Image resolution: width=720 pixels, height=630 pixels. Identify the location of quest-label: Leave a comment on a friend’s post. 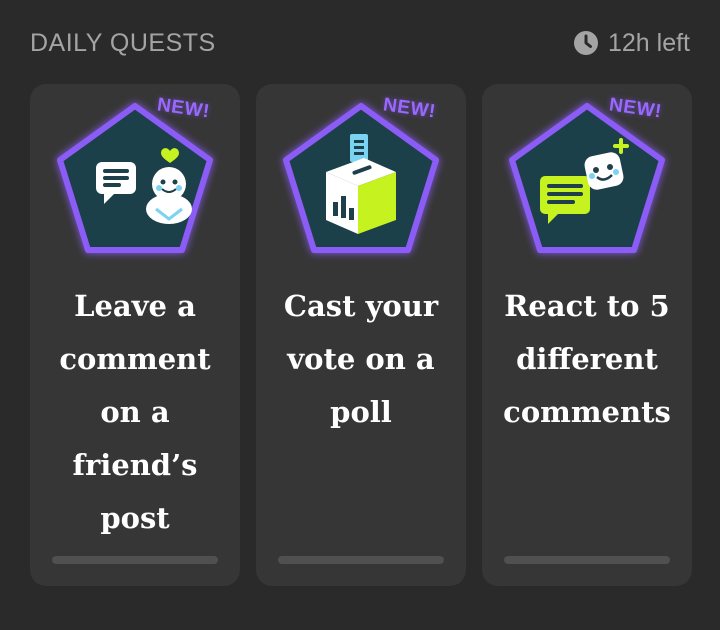
(135, 412).